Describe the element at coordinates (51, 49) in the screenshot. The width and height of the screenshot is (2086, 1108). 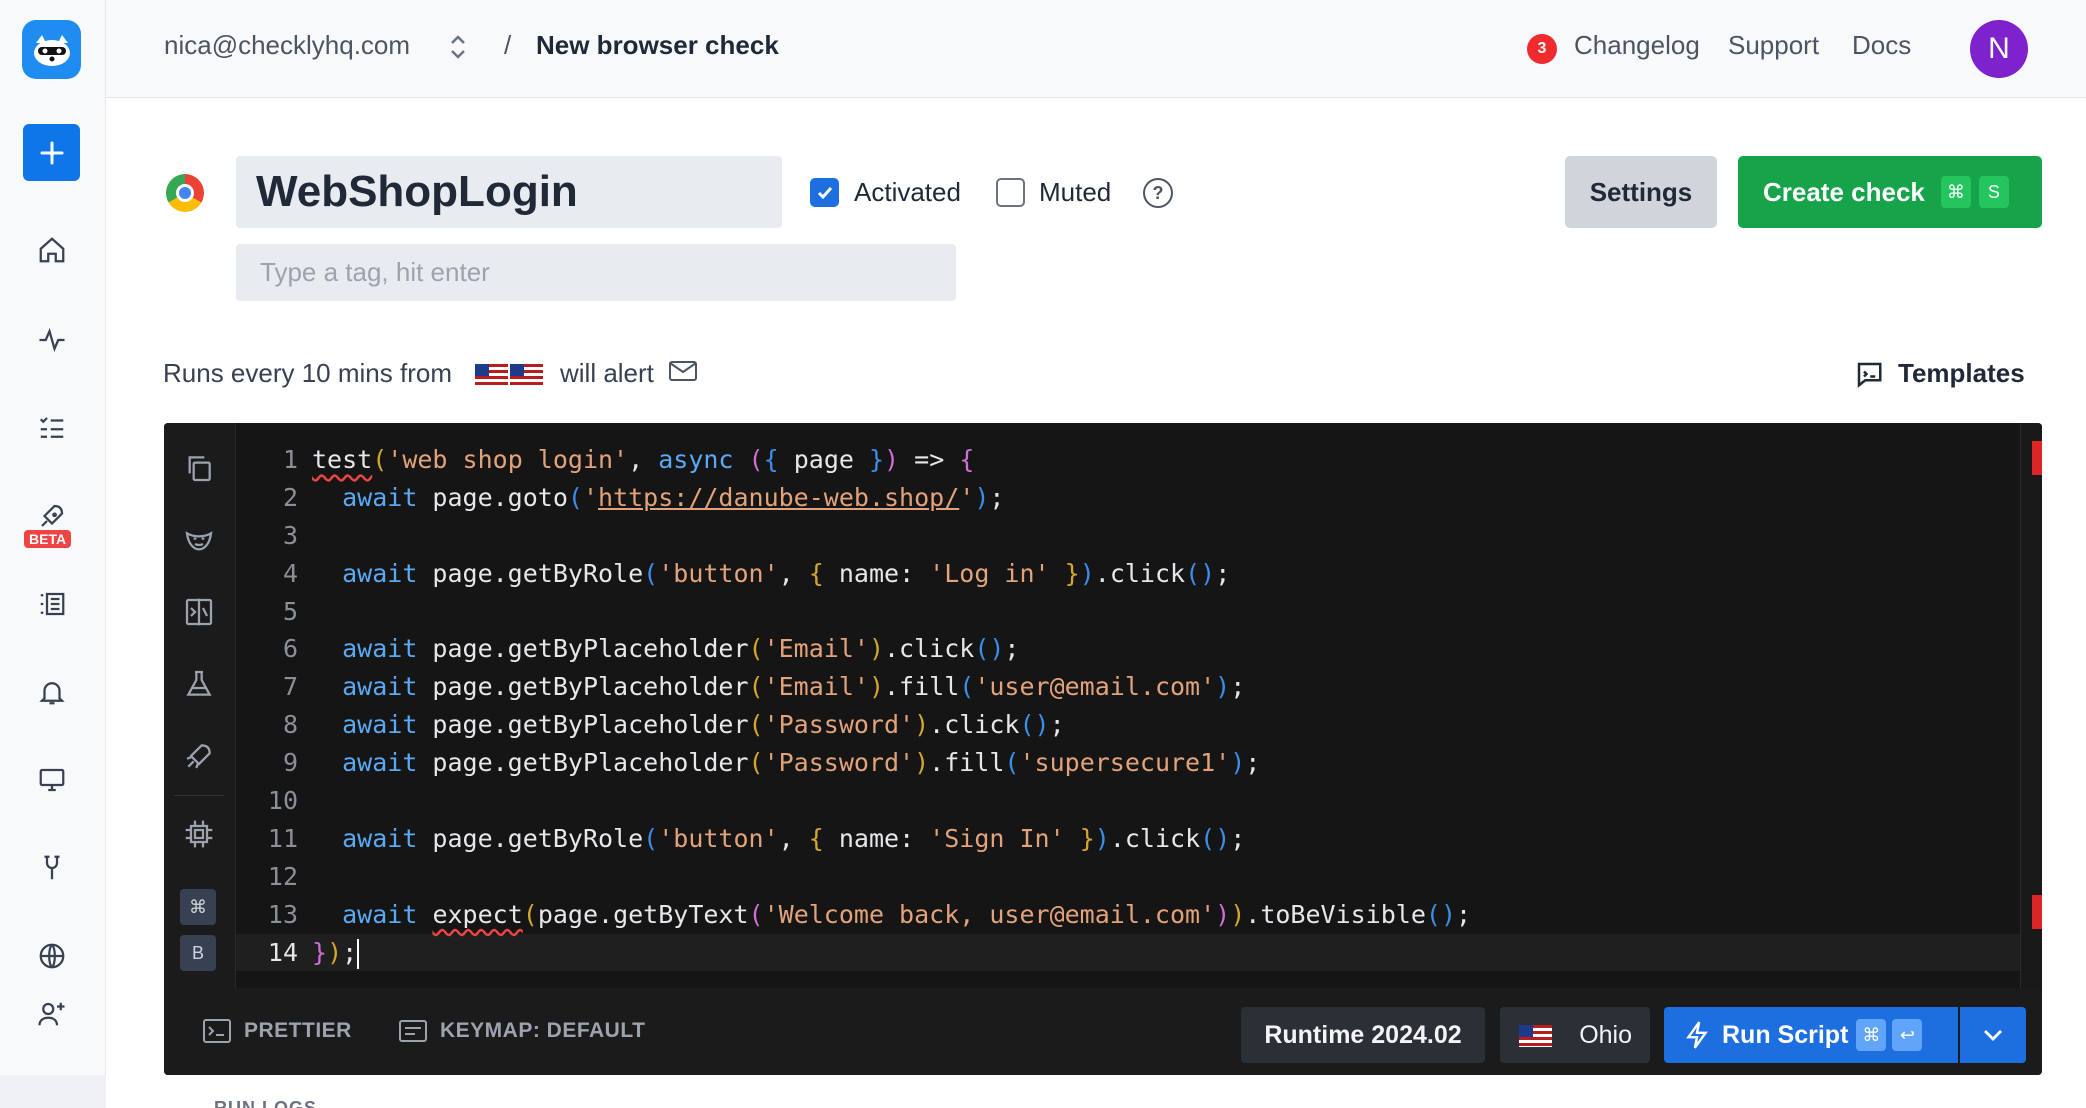
I see `checkly-logo` at that location.